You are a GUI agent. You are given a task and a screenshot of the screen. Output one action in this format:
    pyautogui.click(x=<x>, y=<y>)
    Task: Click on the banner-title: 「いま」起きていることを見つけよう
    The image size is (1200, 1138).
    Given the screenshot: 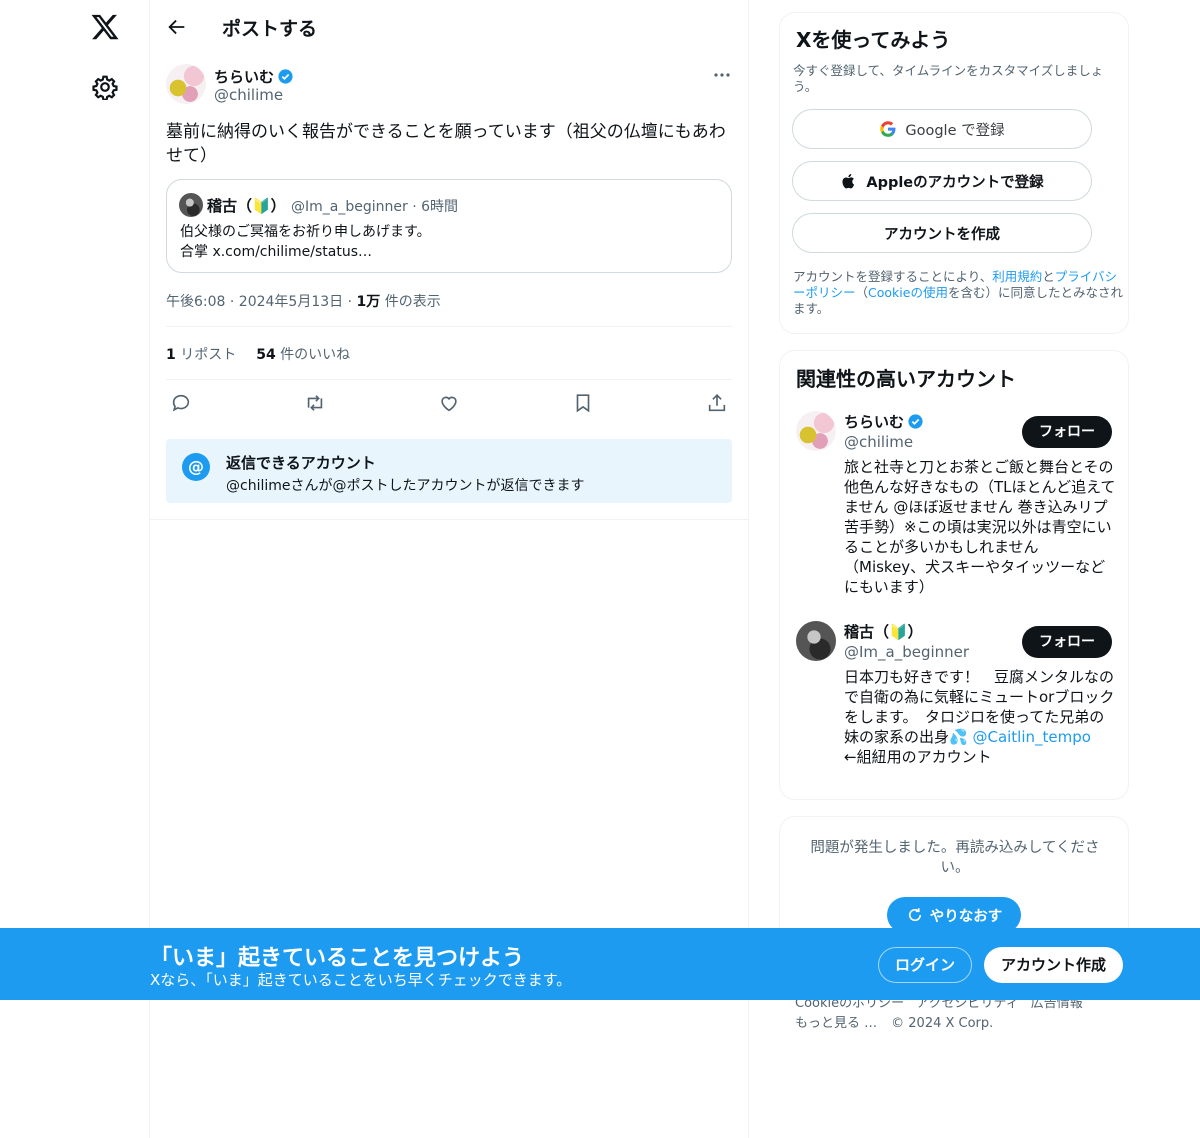 What is the action you would take?
    pyautogui.click(x=337, y=958)
    